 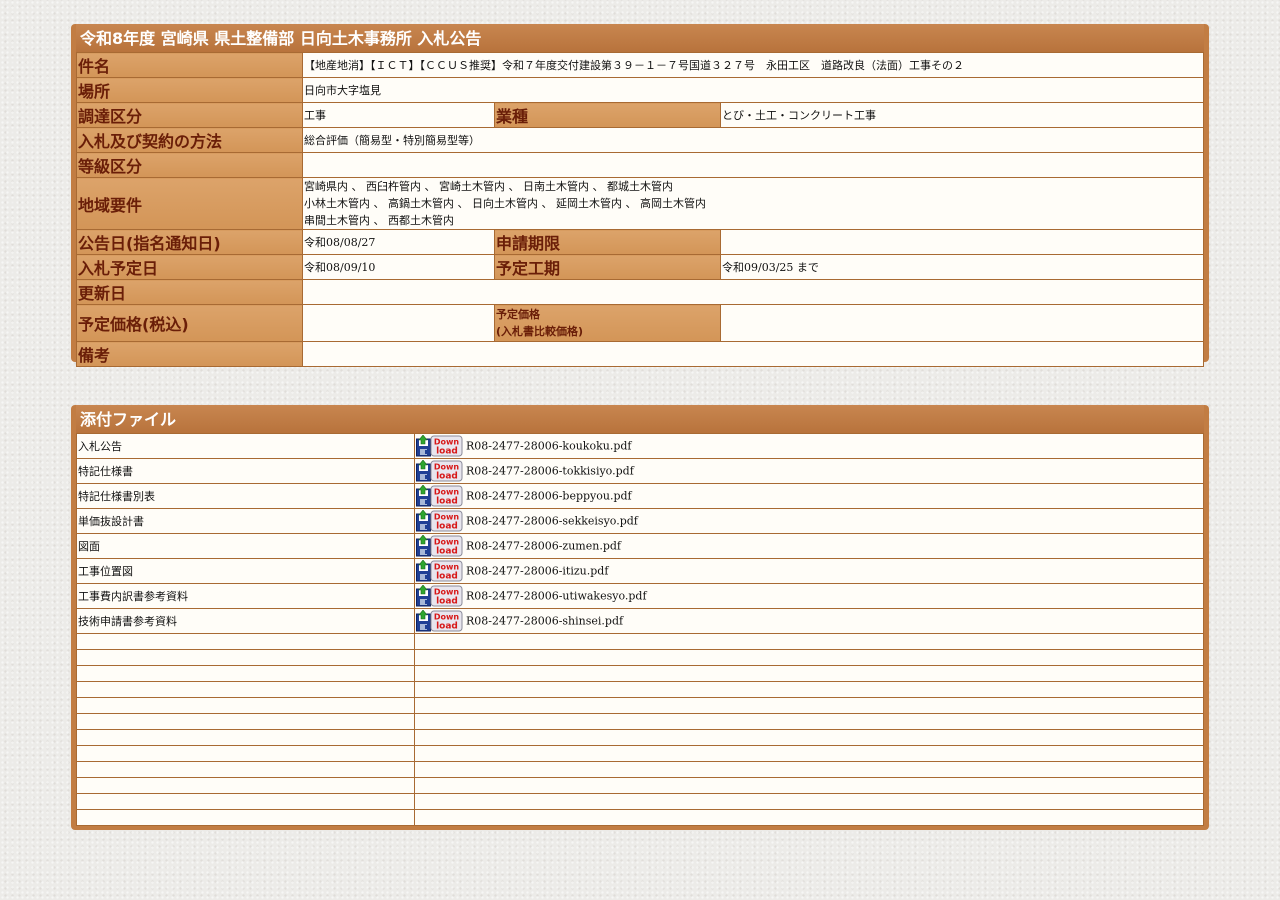 What do you see at coordinates (640, 419) in the screenshot?
I see `attachments-title: 添付ファイル` at bounding box center [640, 419].